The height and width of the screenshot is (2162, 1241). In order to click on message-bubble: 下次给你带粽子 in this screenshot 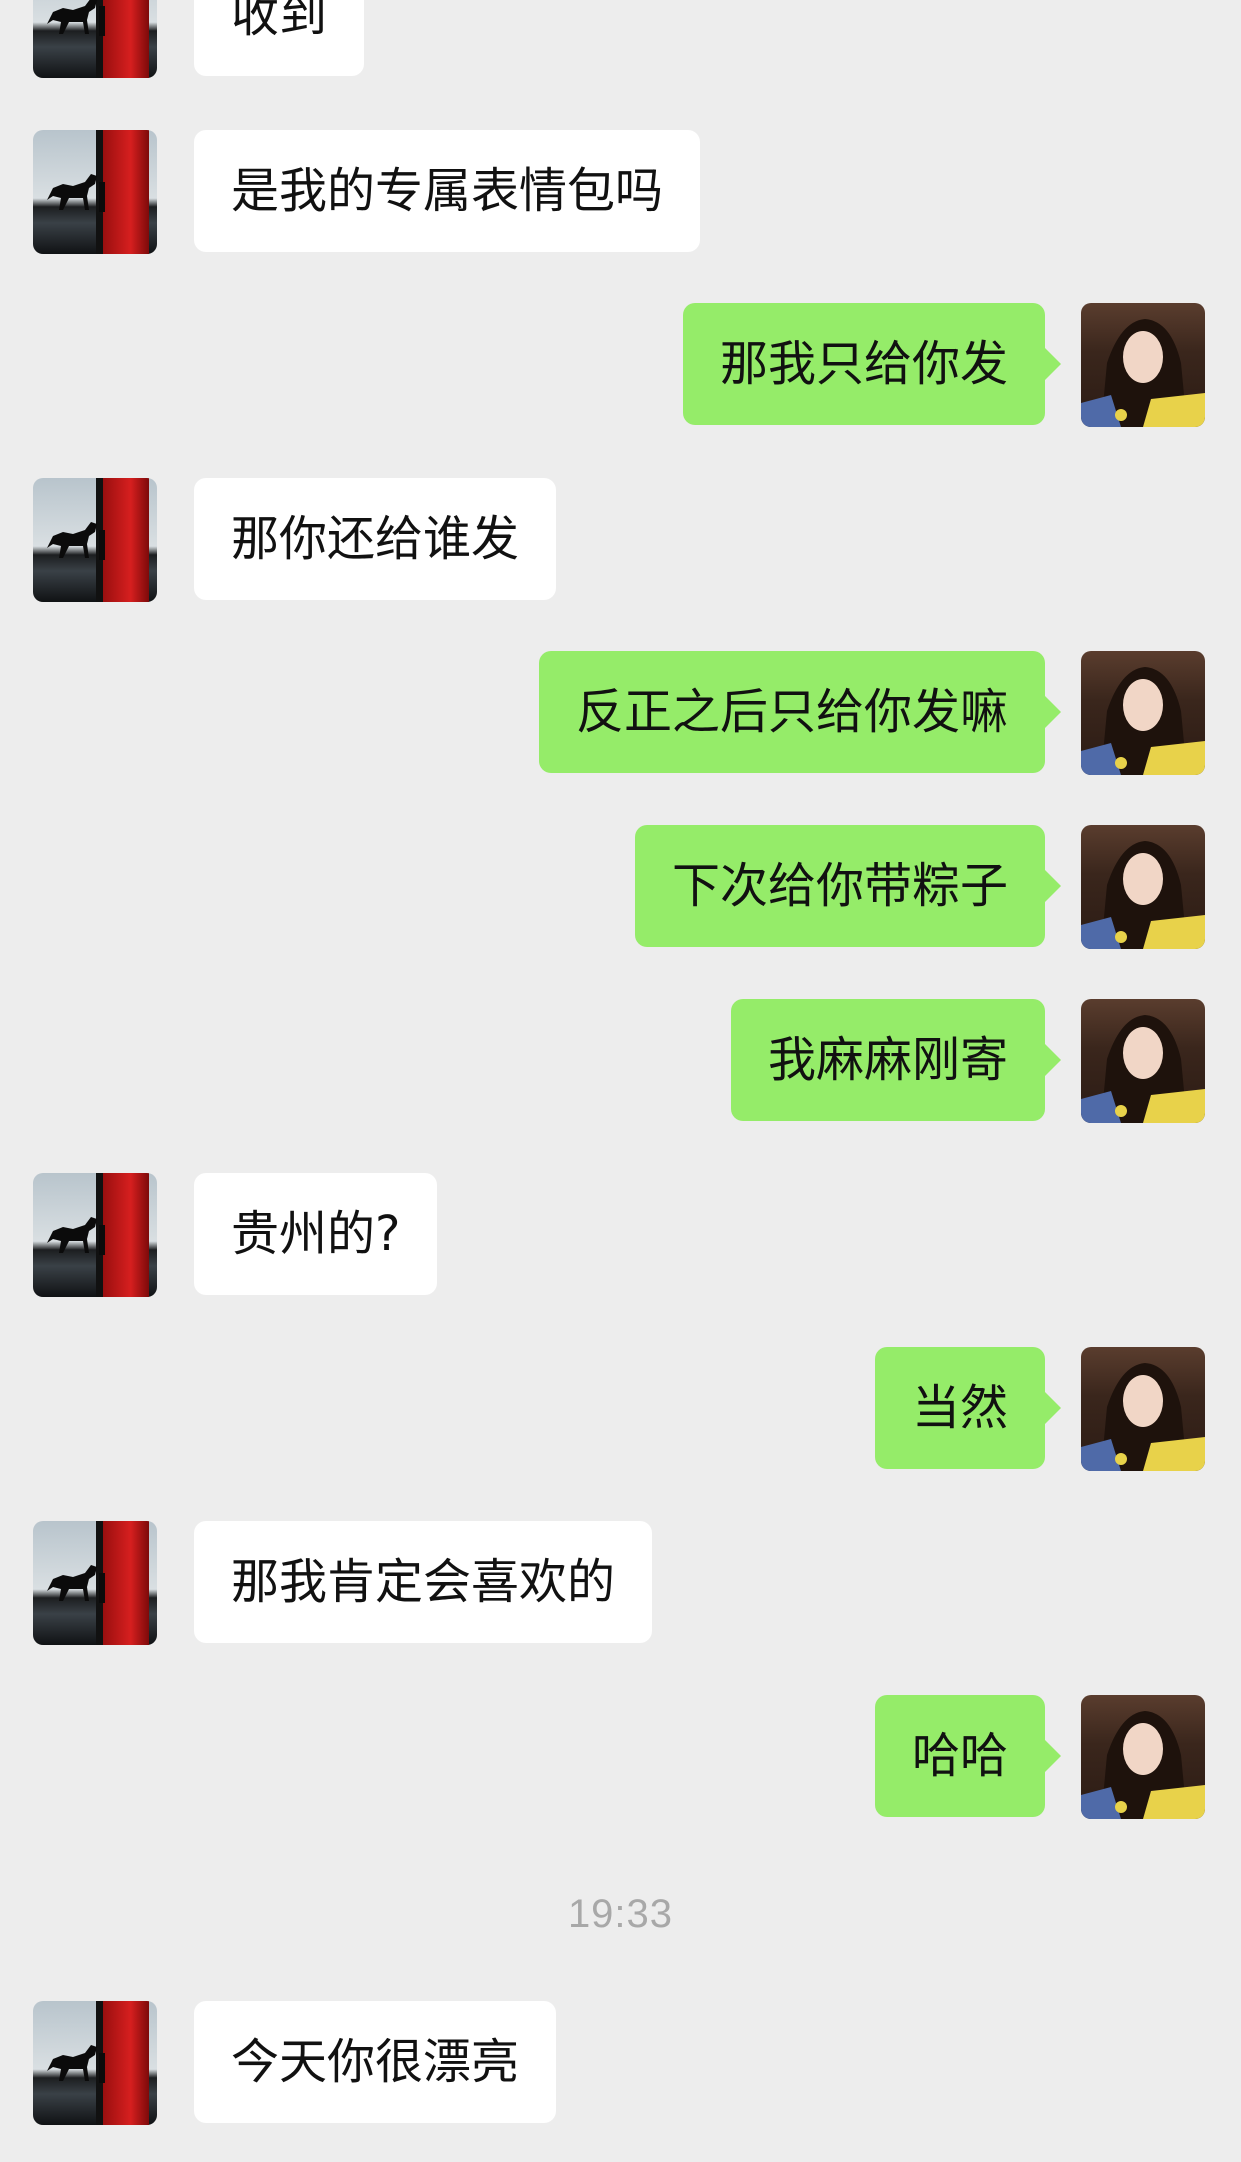, I will do `click(848, 886)`.